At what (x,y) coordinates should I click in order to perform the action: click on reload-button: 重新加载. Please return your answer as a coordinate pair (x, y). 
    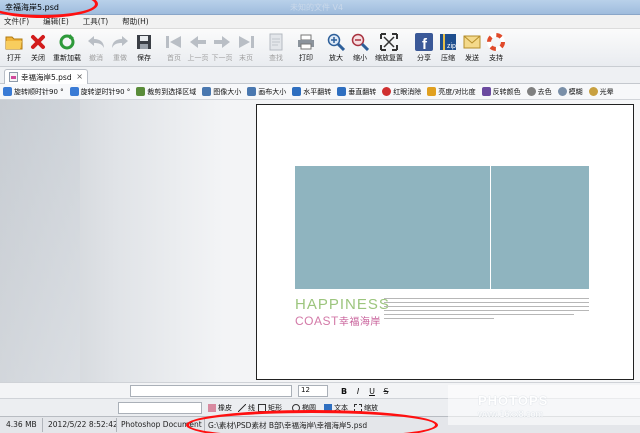
    Looking at the image, I should click on (67, 48).